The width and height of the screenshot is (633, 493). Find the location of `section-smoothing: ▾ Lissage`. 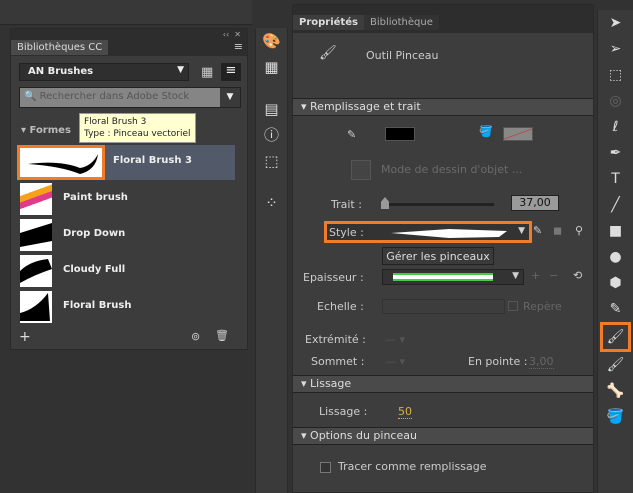

section-smoothing: ▾ Lissage is located at coordinates (443, 384).